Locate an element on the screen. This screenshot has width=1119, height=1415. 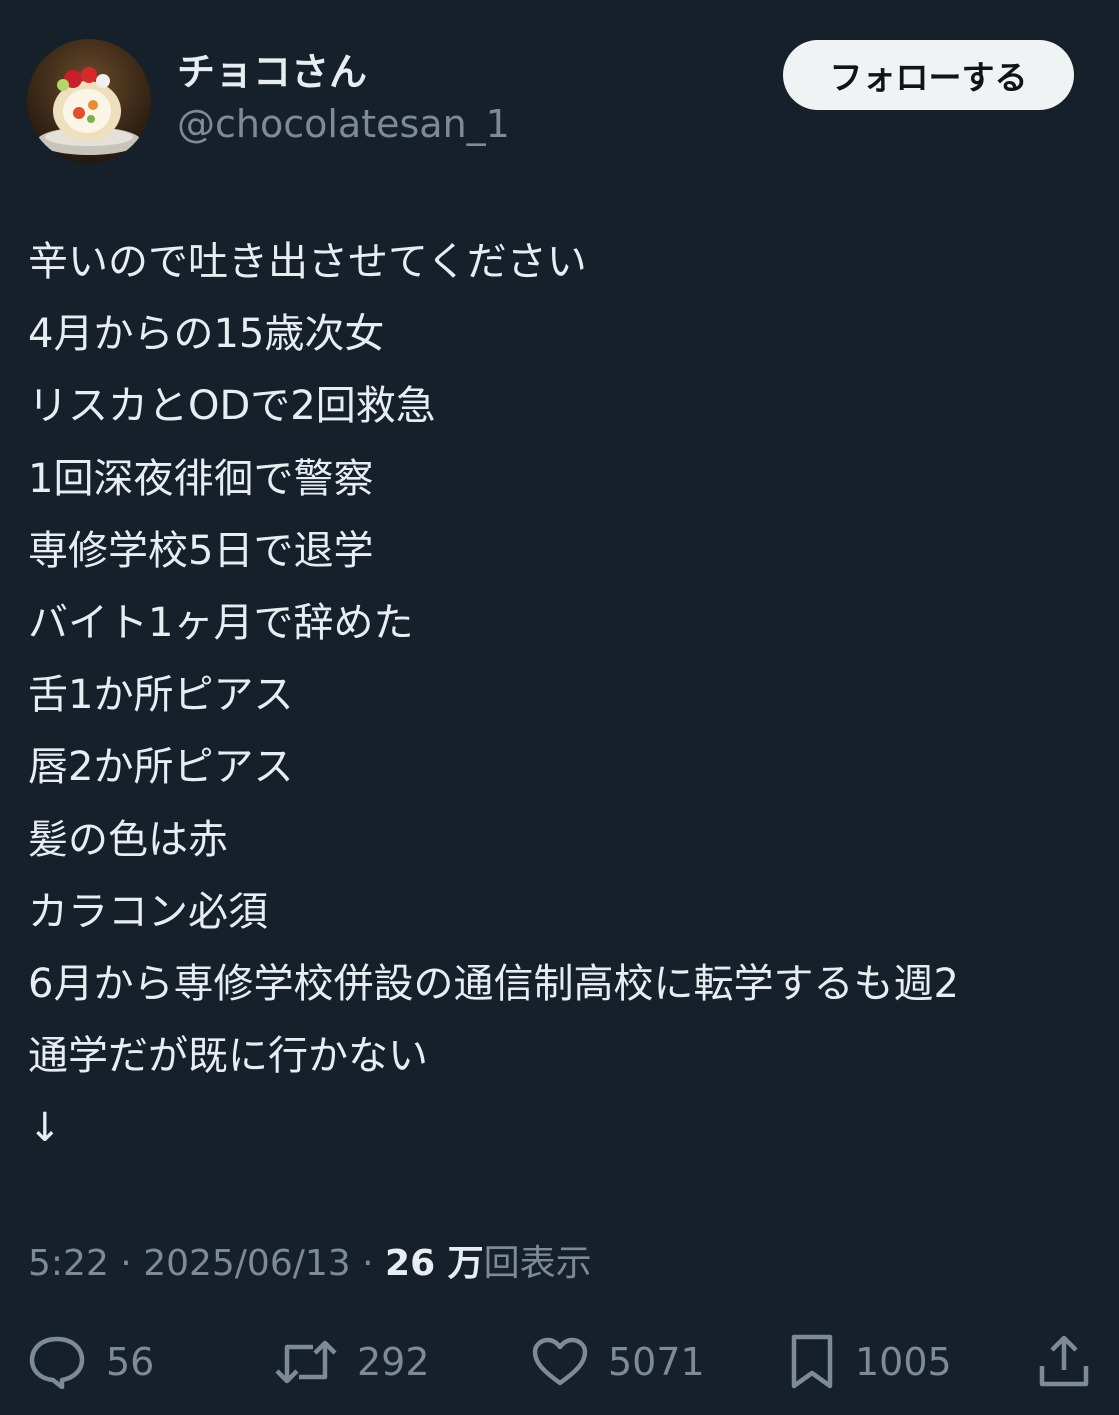
tweet-line: 6月から専修学校併設の通信制高校に転学するも週2 is located at coordinates (493, 984).